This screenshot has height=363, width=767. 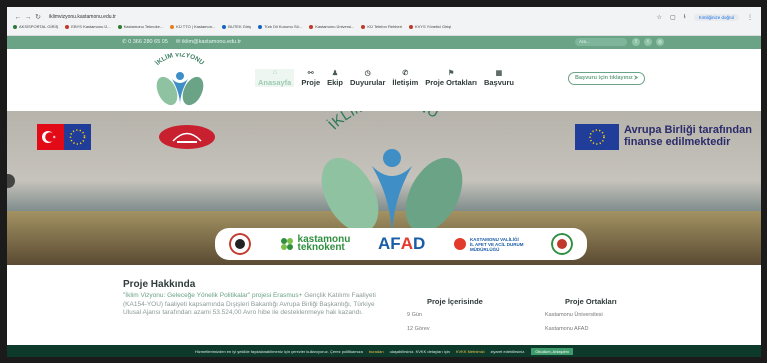 What do you see at coordinates (180, 79) in the screenshot?
I see `site-logo: İKLİM VİZYONU` at bounding box center [180, 79].